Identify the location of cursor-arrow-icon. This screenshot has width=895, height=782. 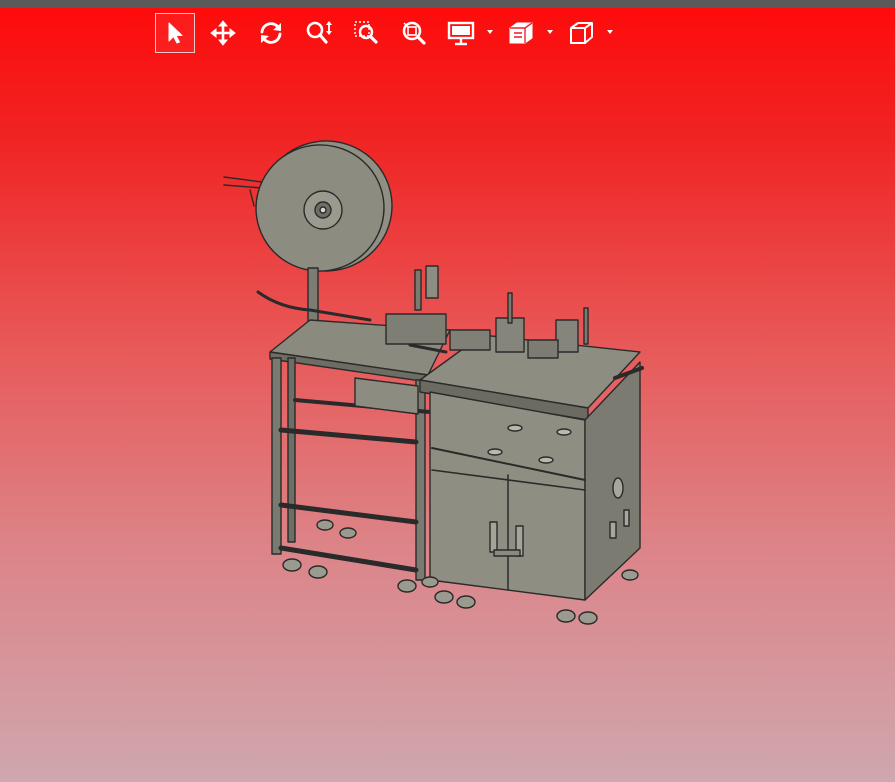
(175, 33).